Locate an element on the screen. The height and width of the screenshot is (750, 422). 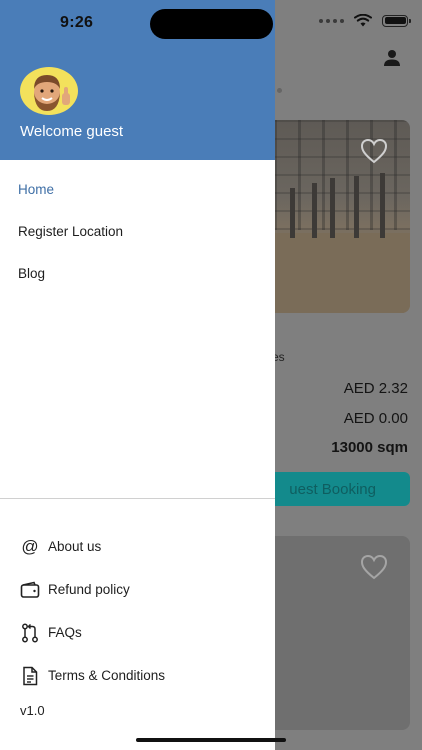
wifi-icon is located at coordinates (363, 20).